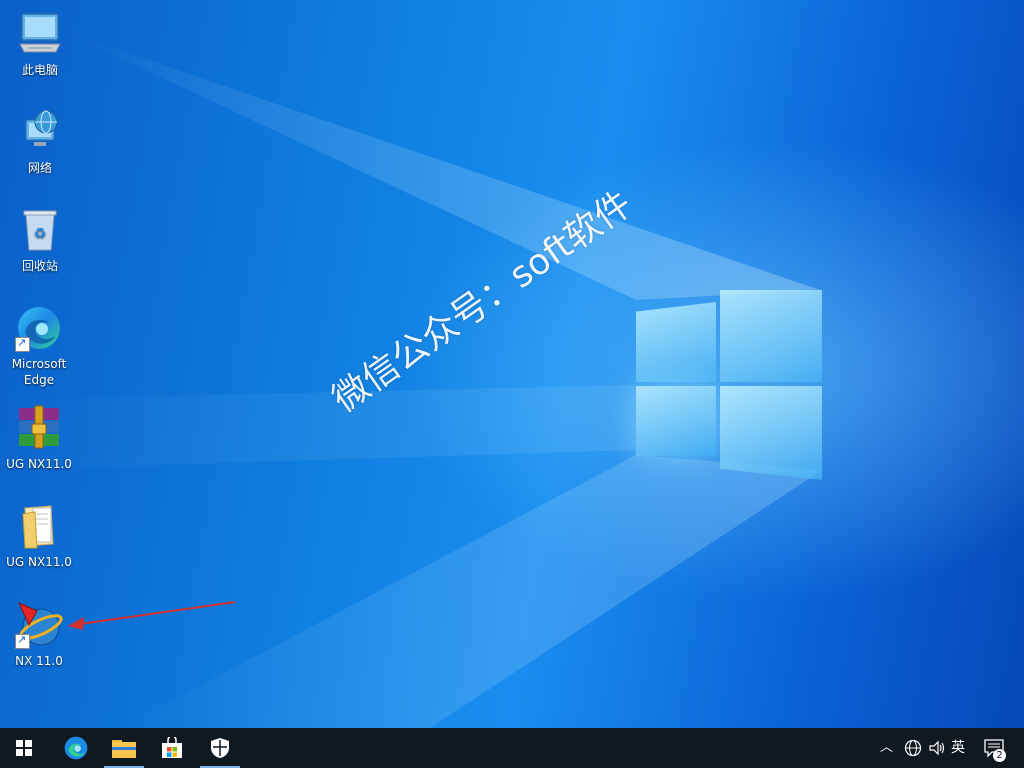  I want to click on taskbar-security-button, so click(220, 748).